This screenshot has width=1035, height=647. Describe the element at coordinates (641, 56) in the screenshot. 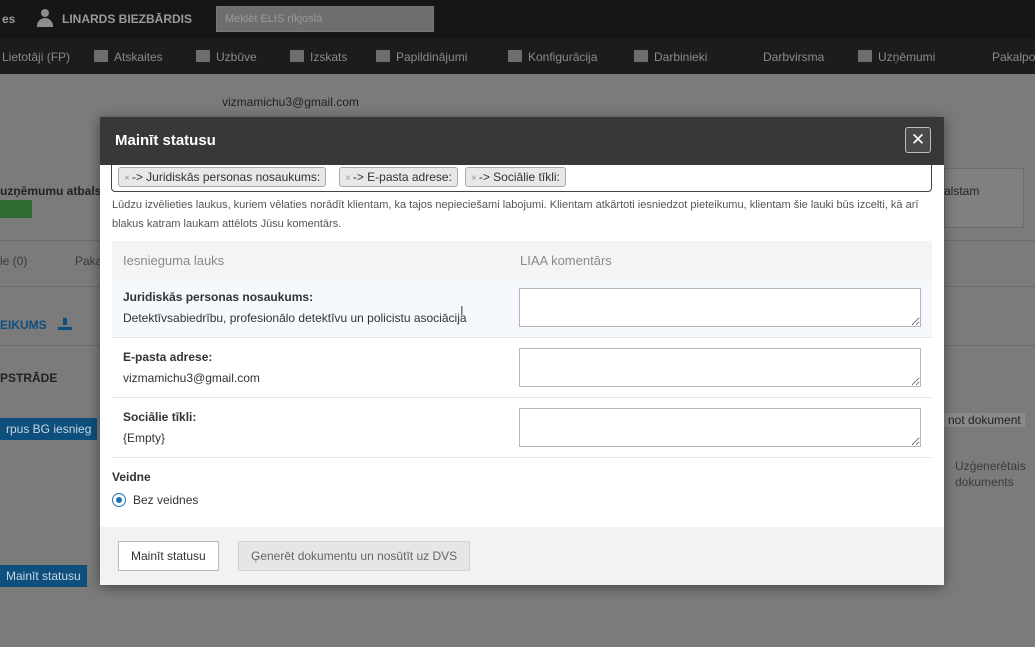

I see `staff-icon` at that location.